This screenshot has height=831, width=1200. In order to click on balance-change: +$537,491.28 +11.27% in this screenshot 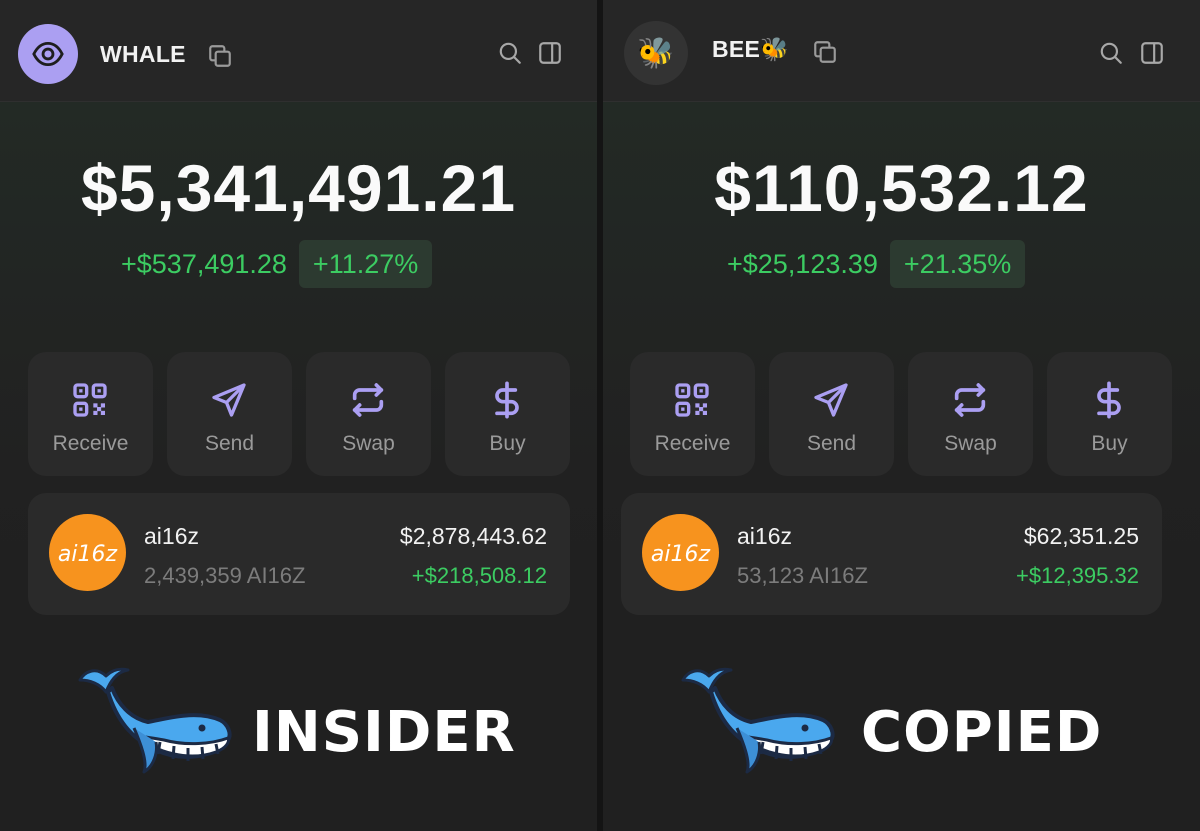, I will do `click(277, 264)`.